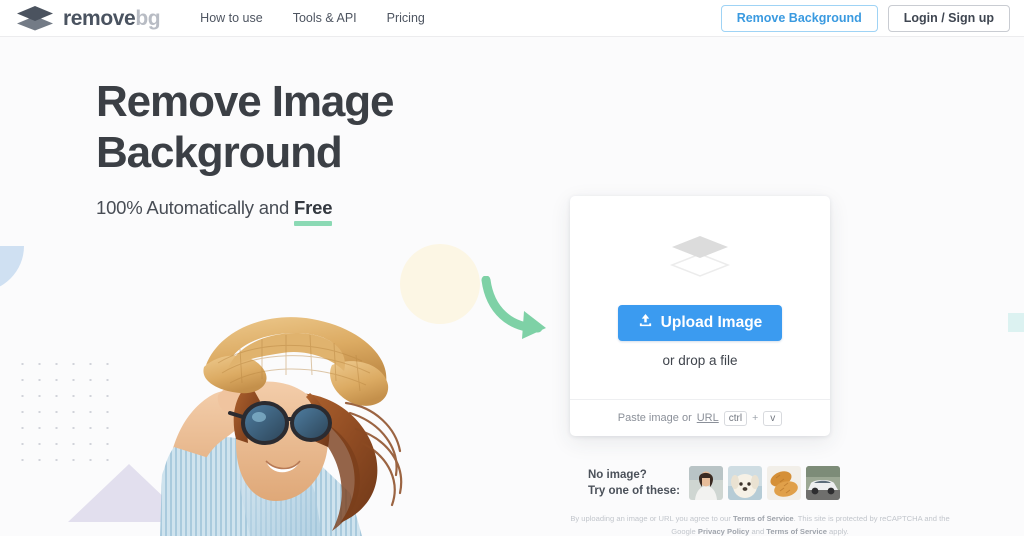  Describe the element at coordinates (99, 18) in the screenshot. I see `logo-text-remove: remove` at that location.